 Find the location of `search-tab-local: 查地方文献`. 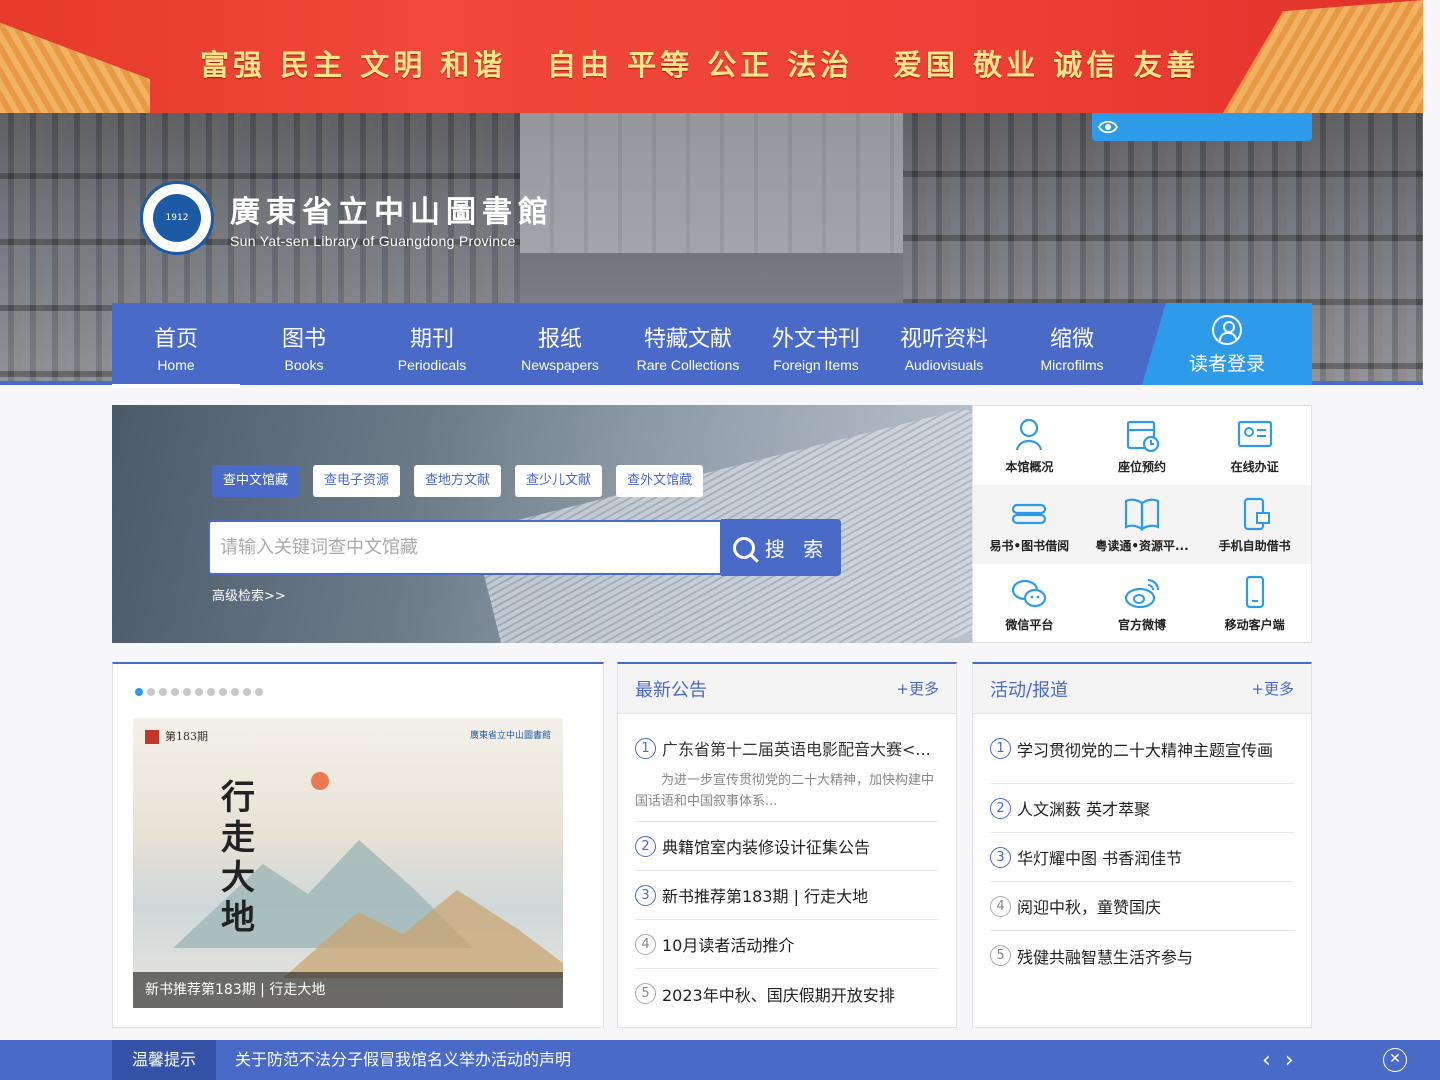

search-tab-local: 查地方文献 is located at coordinates (458, 481).